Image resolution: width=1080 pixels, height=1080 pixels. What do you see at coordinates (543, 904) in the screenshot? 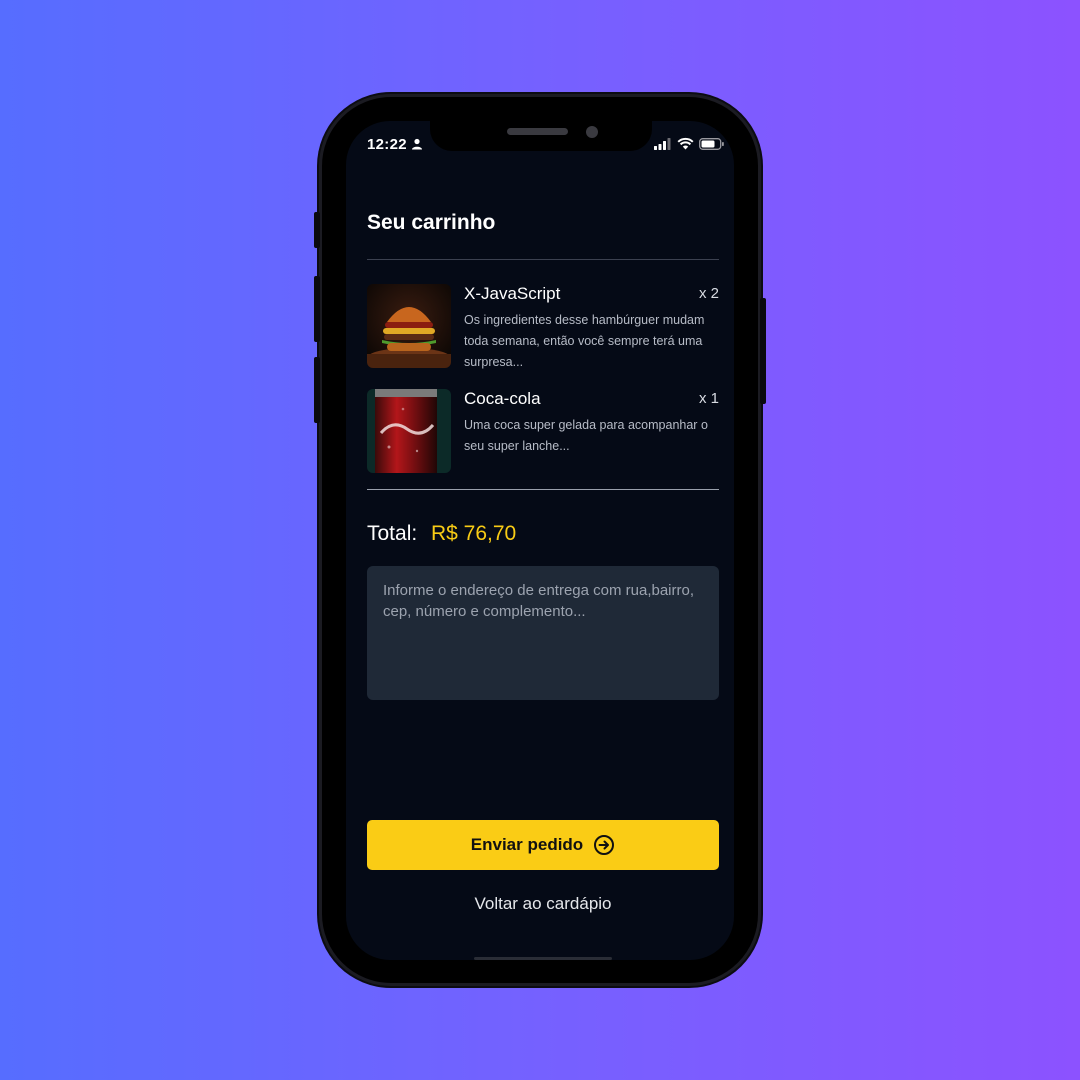
I see `back-to-menu-link: Voltar ao cardápio` at bounding box center [543, 904].